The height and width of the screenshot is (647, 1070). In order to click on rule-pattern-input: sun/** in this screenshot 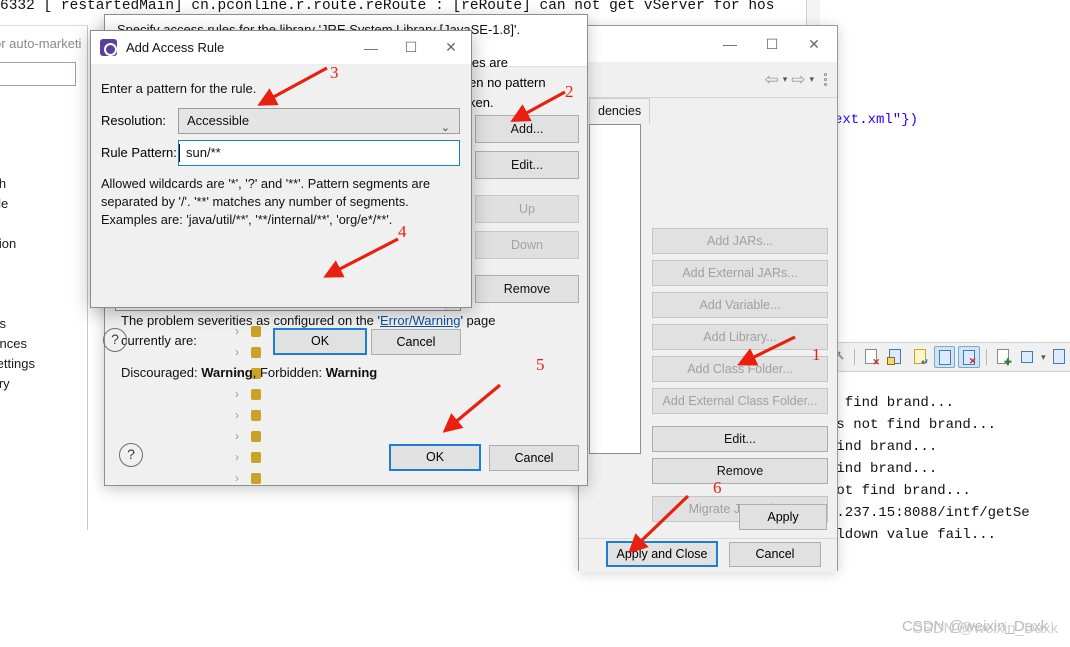, I will do `click(319, 153)`.